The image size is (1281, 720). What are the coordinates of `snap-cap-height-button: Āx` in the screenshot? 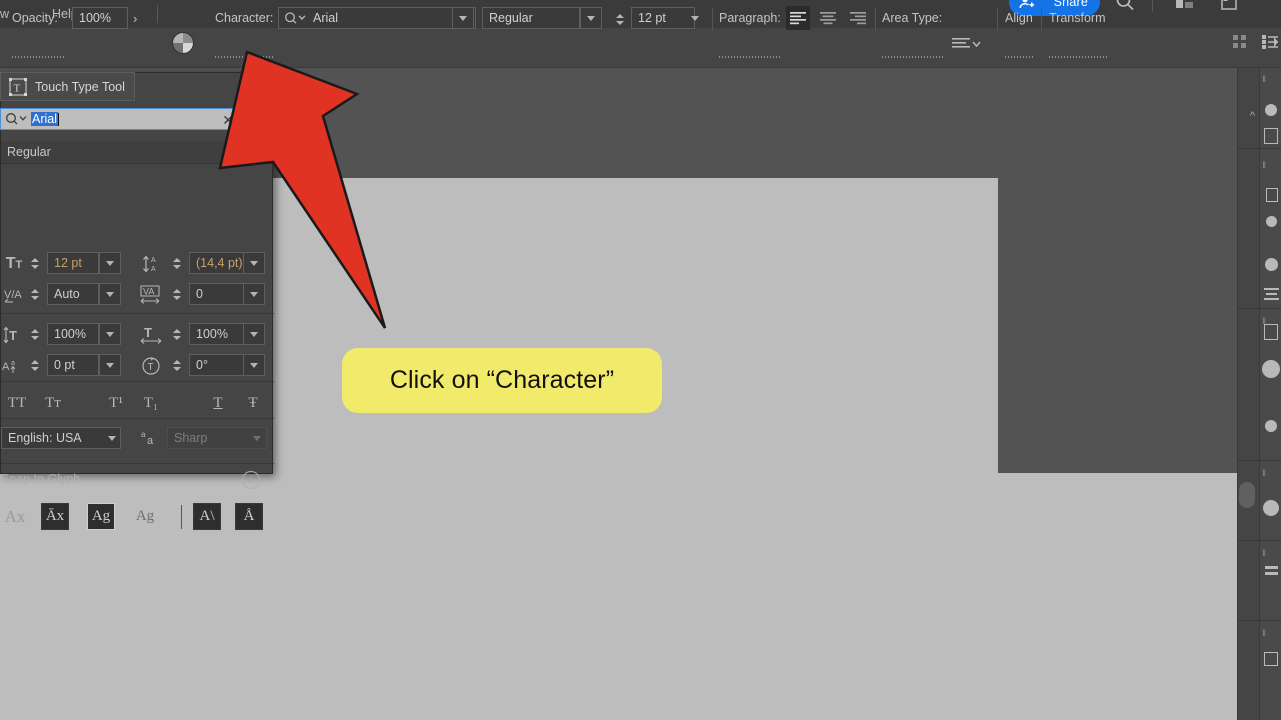 It's located at (55, 516).